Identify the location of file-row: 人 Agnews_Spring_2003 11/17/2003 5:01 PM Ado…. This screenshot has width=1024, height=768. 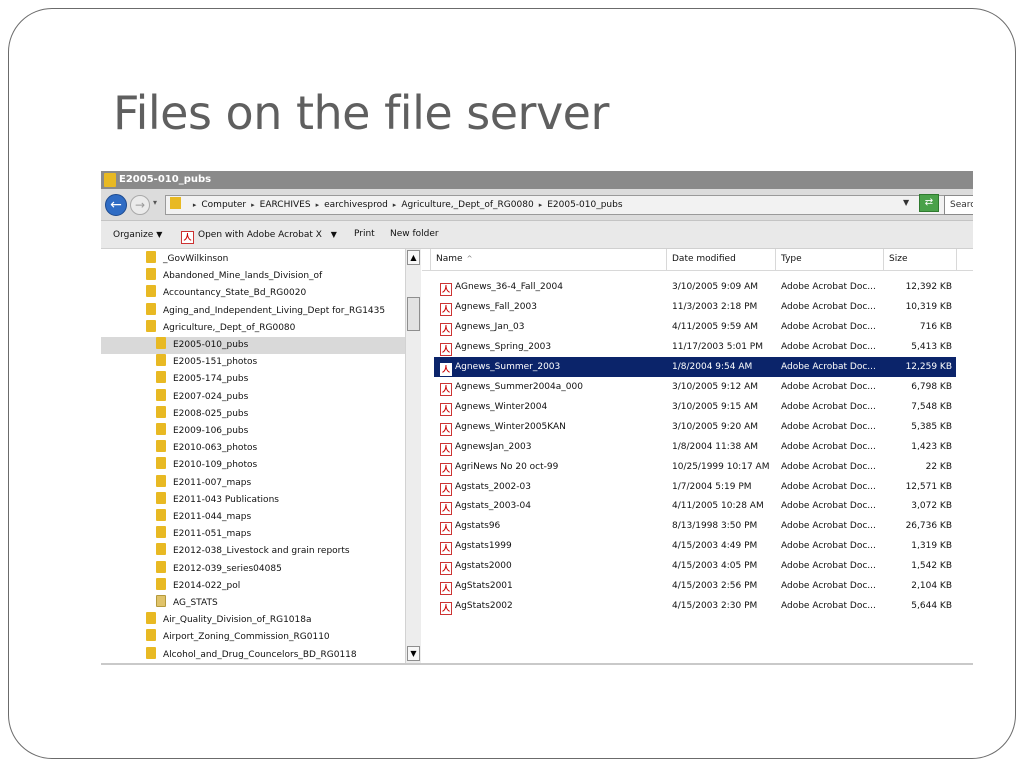
(695, 347).